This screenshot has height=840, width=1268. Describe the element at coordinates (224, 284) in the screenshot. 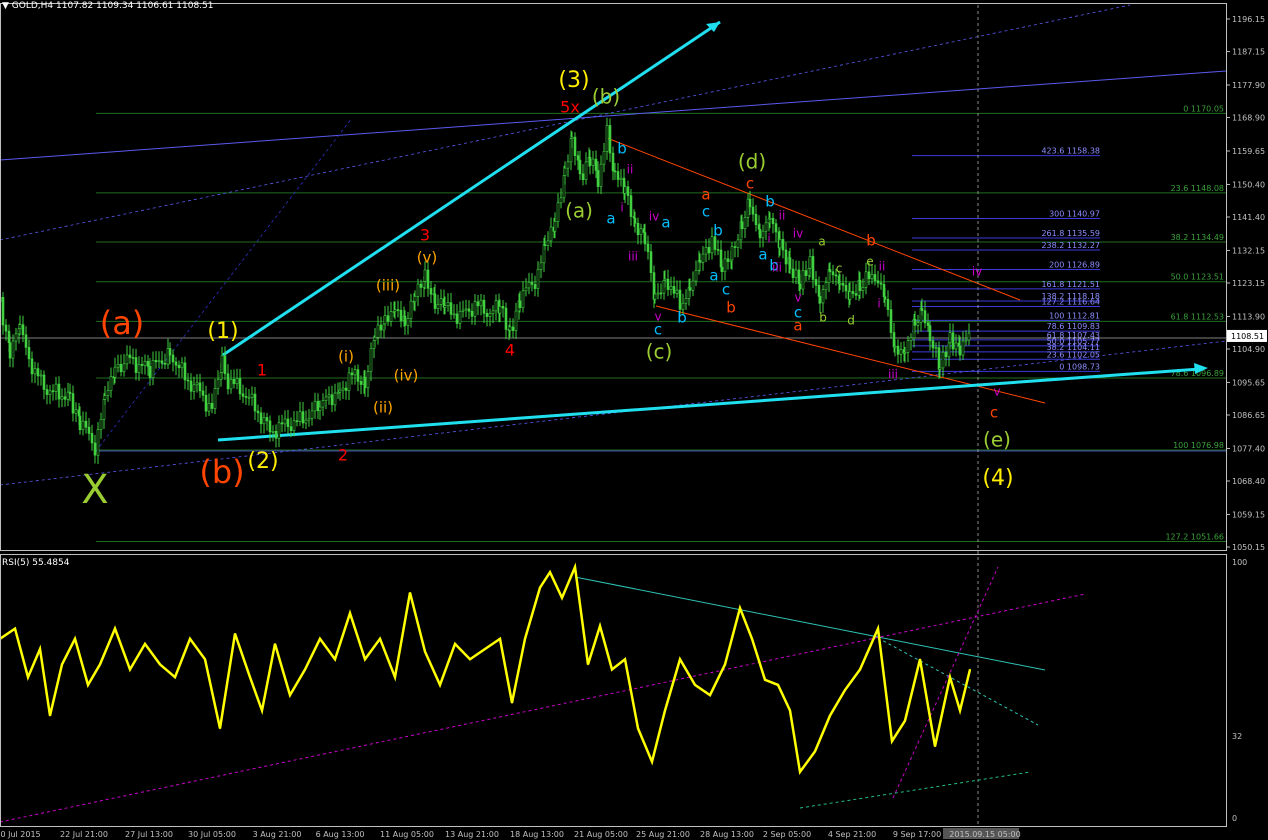

I see `steep-dashed-line` at that location.